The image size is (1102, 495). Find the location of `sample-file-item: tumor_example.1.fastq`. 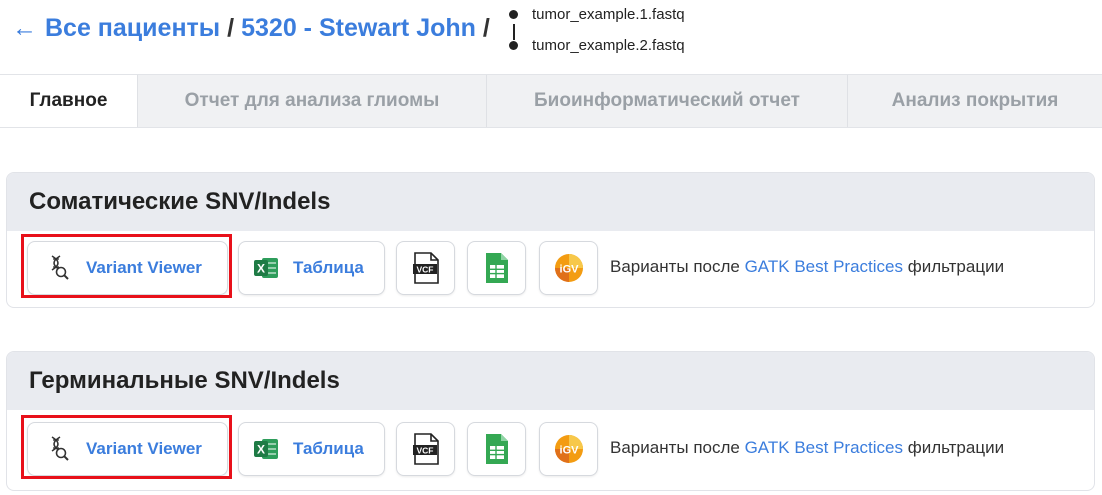

sample-file-item: tumor_example.1.fastq is located at coordinates (596, 14).